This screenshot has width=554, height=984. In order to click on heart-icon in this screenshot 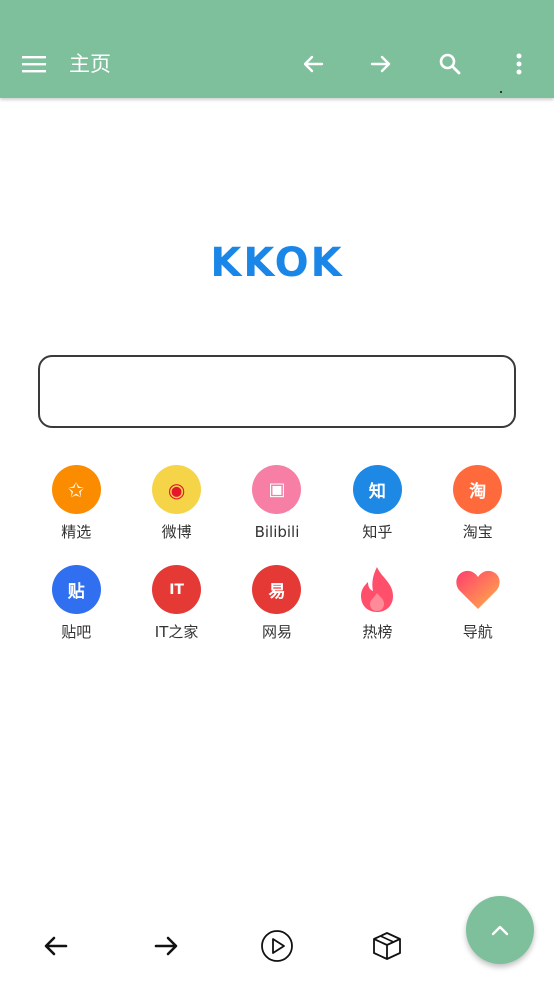, I will do `click(477, 589)`.